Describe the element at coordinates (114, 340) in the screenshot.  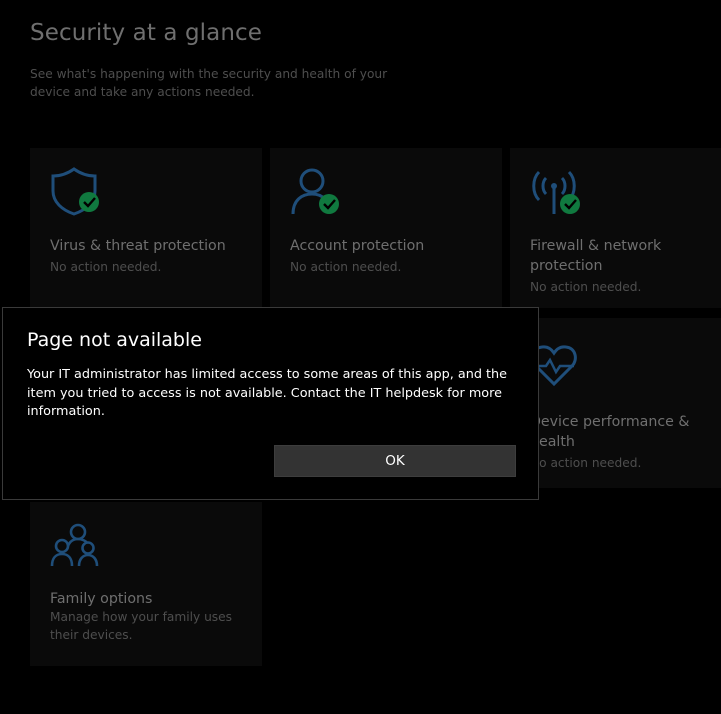
I see `dialog-title: Page not available` at that location.